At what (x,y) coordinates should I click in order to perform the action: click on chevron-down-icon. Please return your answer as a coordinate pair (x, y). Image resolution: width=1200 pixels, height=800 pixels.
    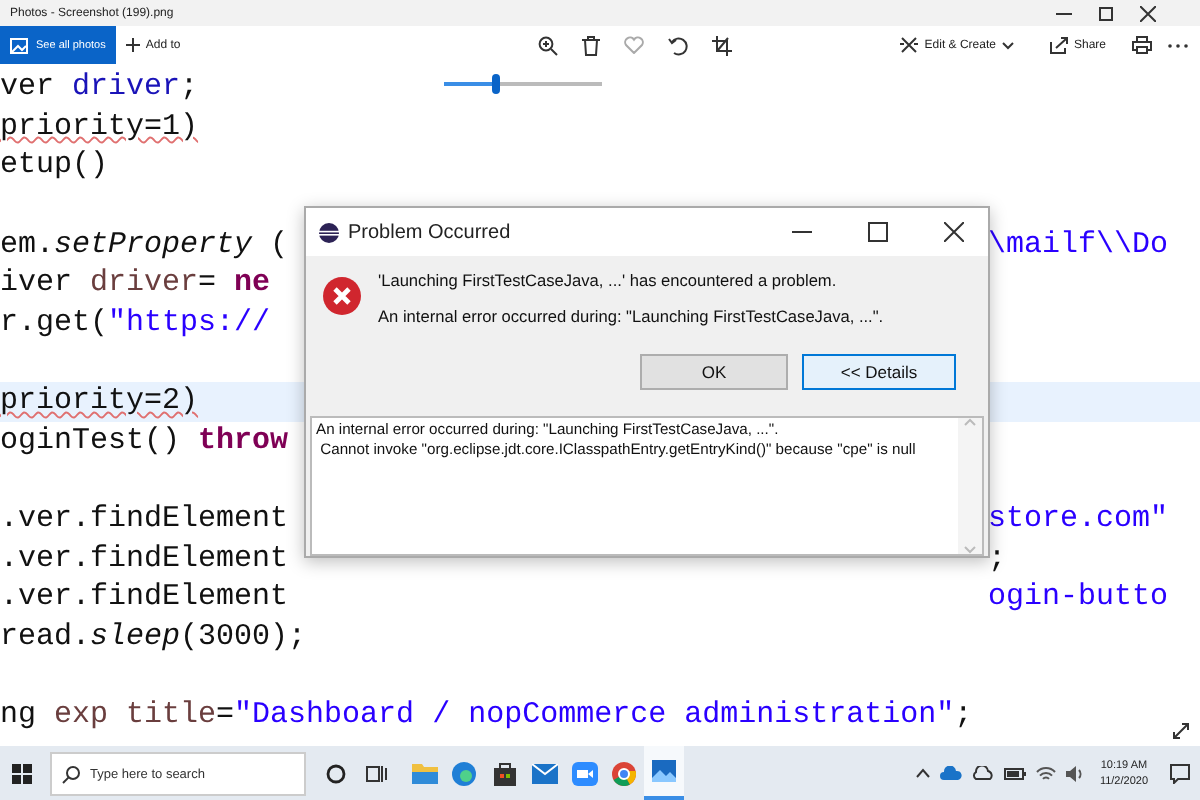
    Looking at the image, I should click on (1007, 45).